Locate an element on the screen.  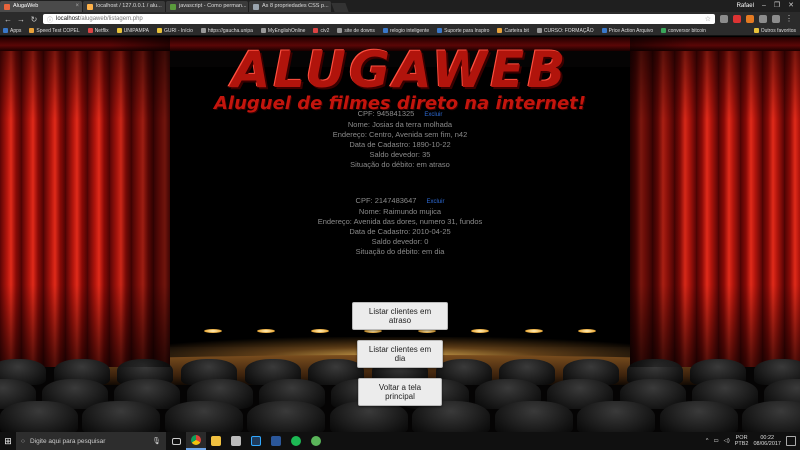
windows-start-icon: ⊞ is located at coordinates (8, 441).